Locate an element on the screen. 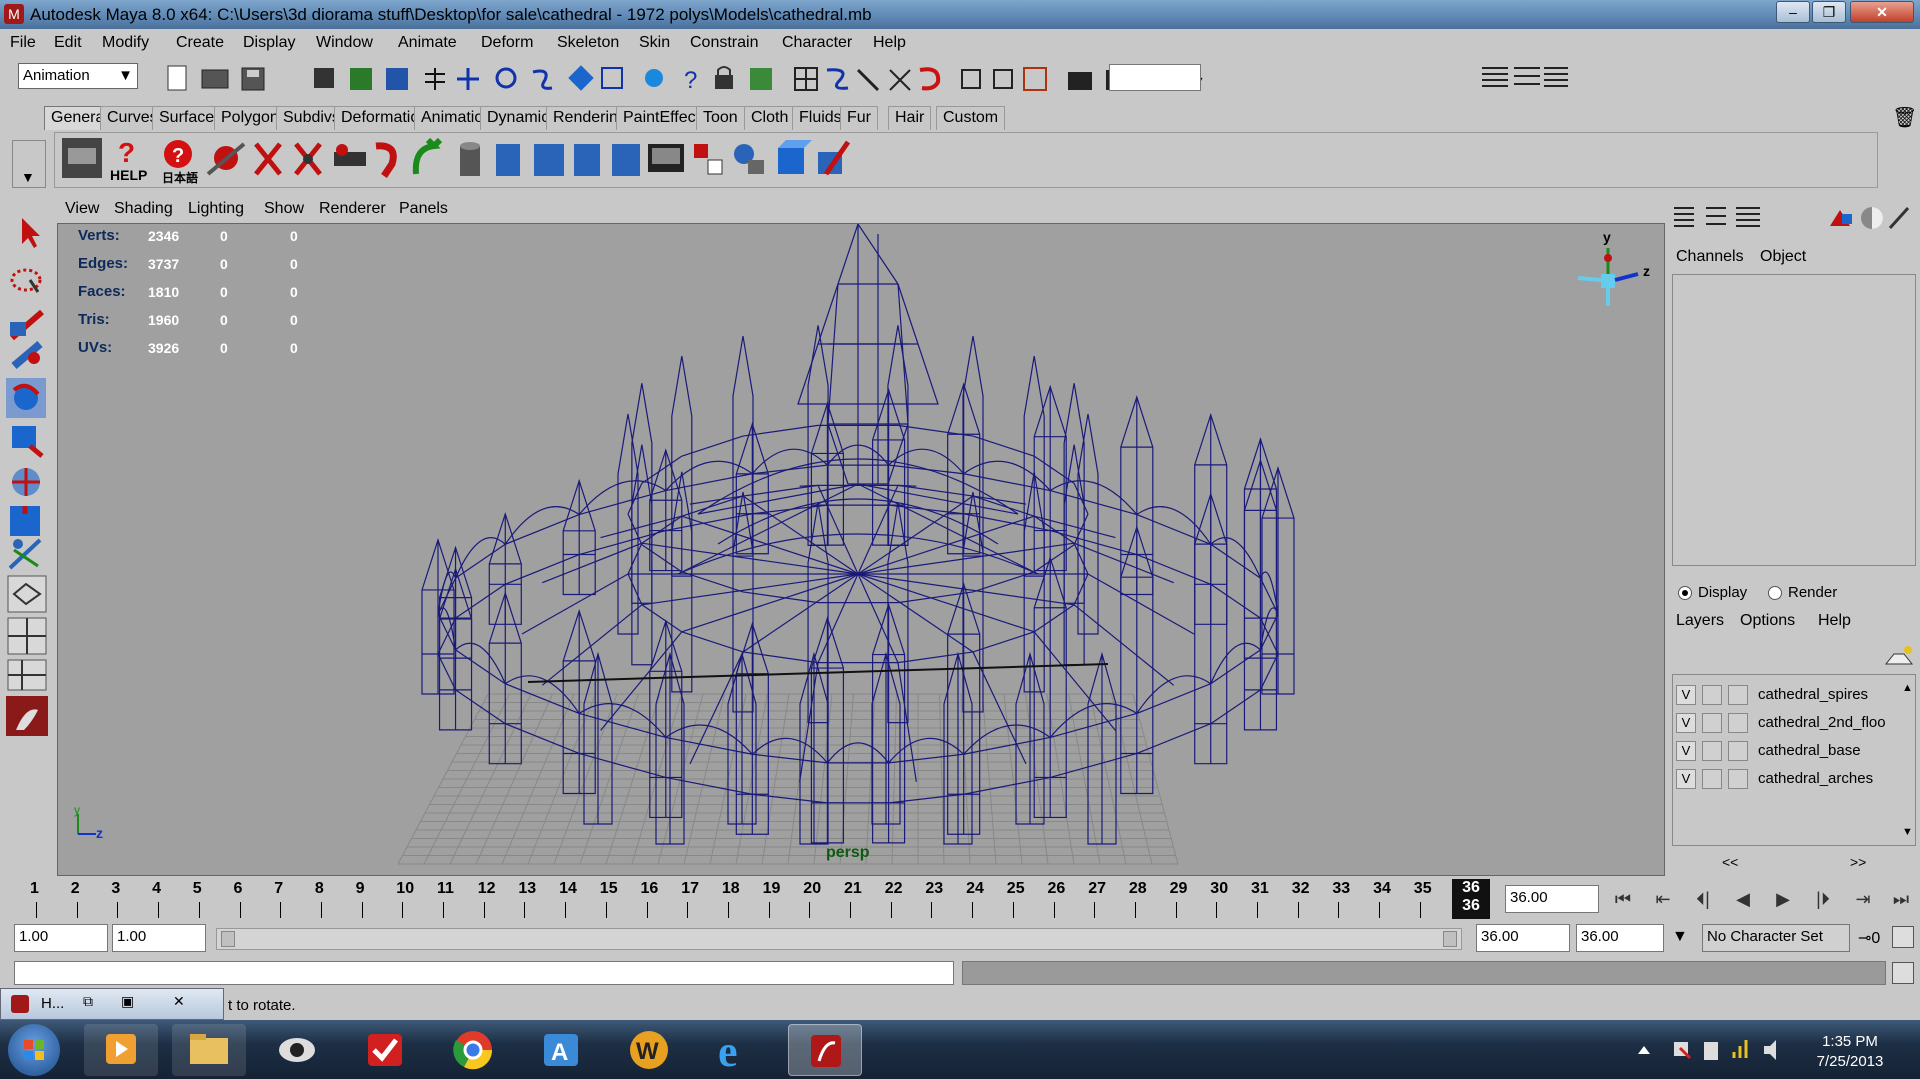 This screenshot has width=1920, height=1079. current-frame-marker: 36 36 is located at coordinates (1471, 899).